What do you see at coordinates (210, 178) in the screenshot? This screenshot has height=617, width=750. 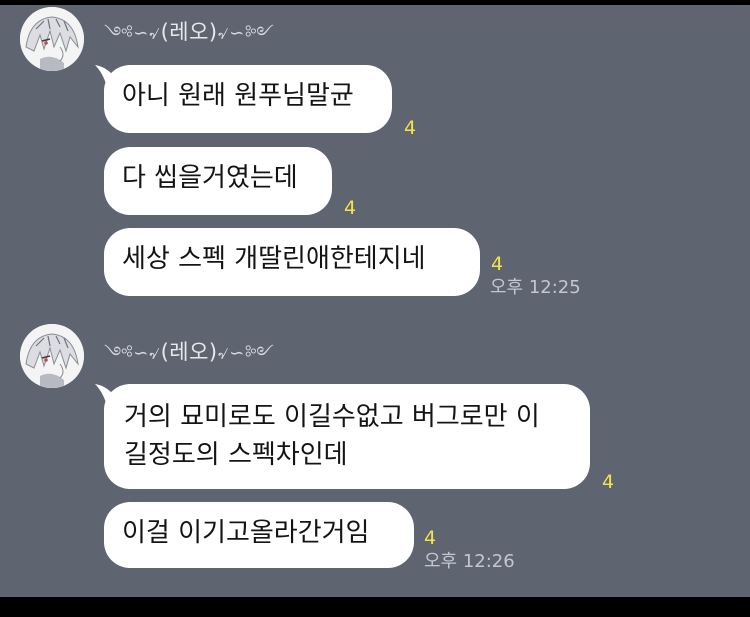 I see `message-text: 다 씹을거였는데` at bounding box center [210, 178].